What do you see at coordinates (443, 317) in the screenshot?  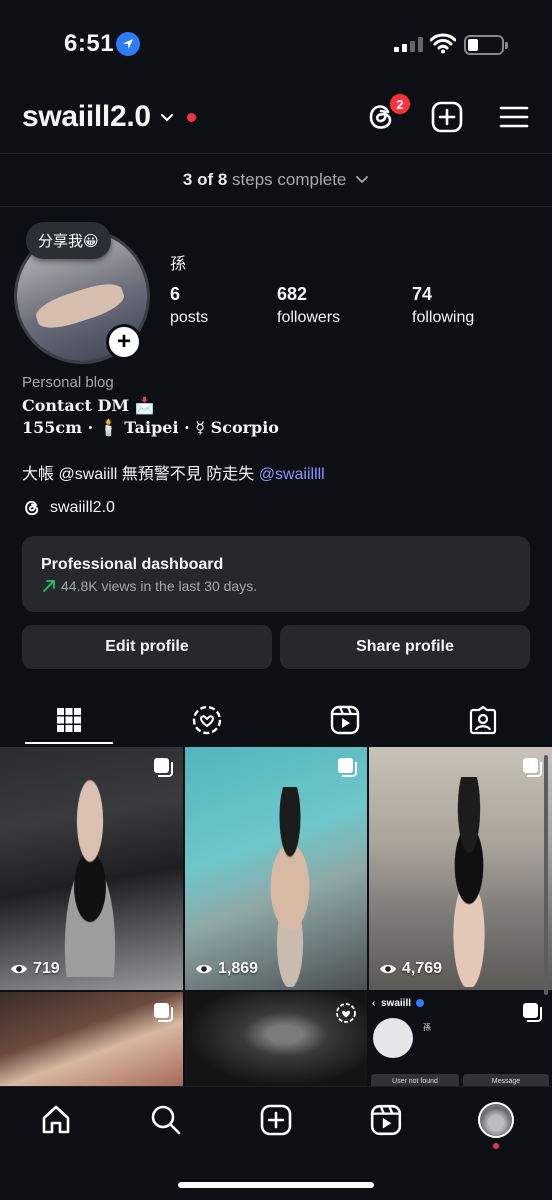 I see `stat-label: following` at bounding box center [443, 317].